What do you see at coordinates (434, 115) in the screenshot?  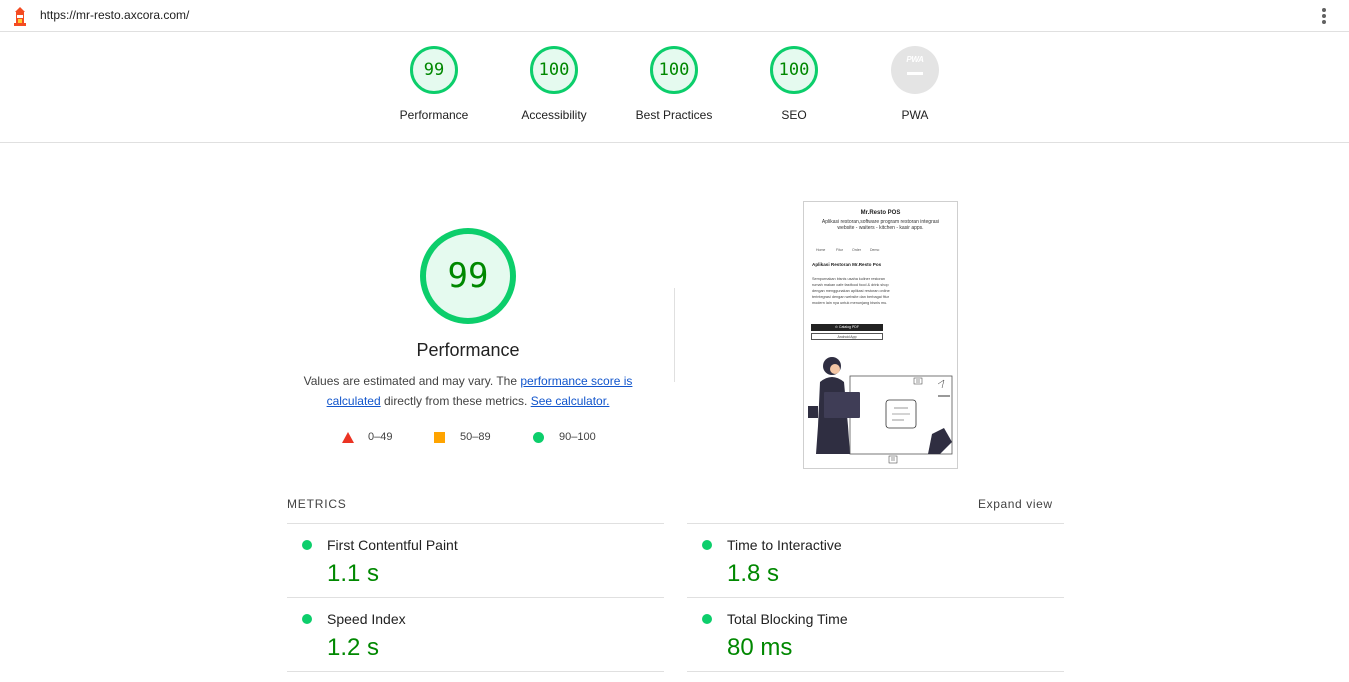 I see `gauge-label: Performance` at bounding box center [434, 115].